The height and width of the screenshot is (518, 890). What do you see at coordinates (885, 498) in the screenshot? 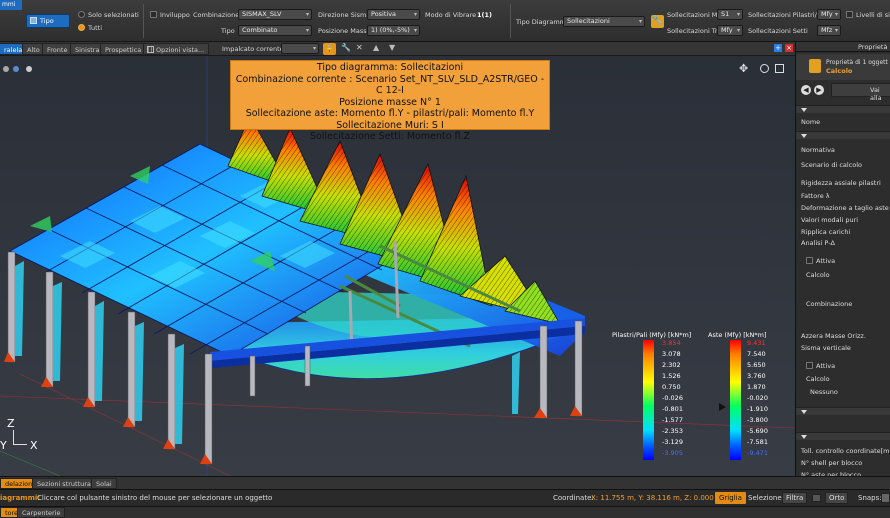
I see `snap-toggle-icon` at bounding box center [885, 498].